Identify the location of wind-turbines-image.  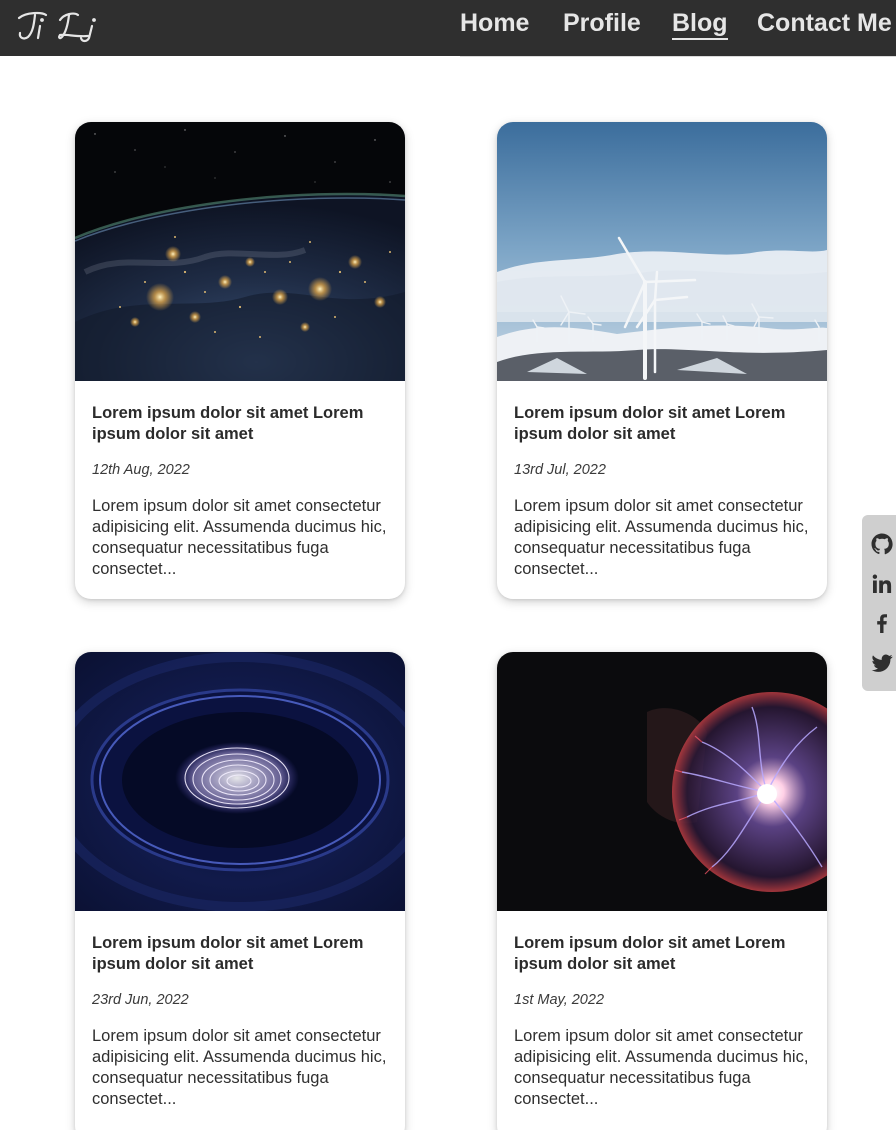
(662, 251).